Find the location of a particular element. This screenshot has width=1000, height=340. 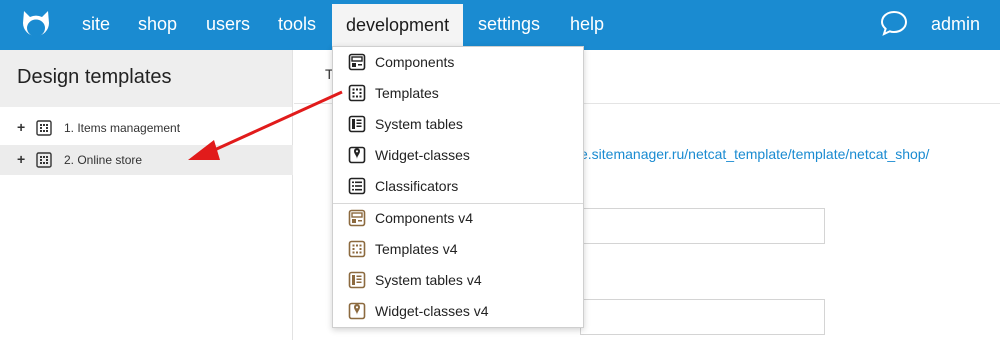

sidebar-title: Design templates is located at coordinates (146, 78).